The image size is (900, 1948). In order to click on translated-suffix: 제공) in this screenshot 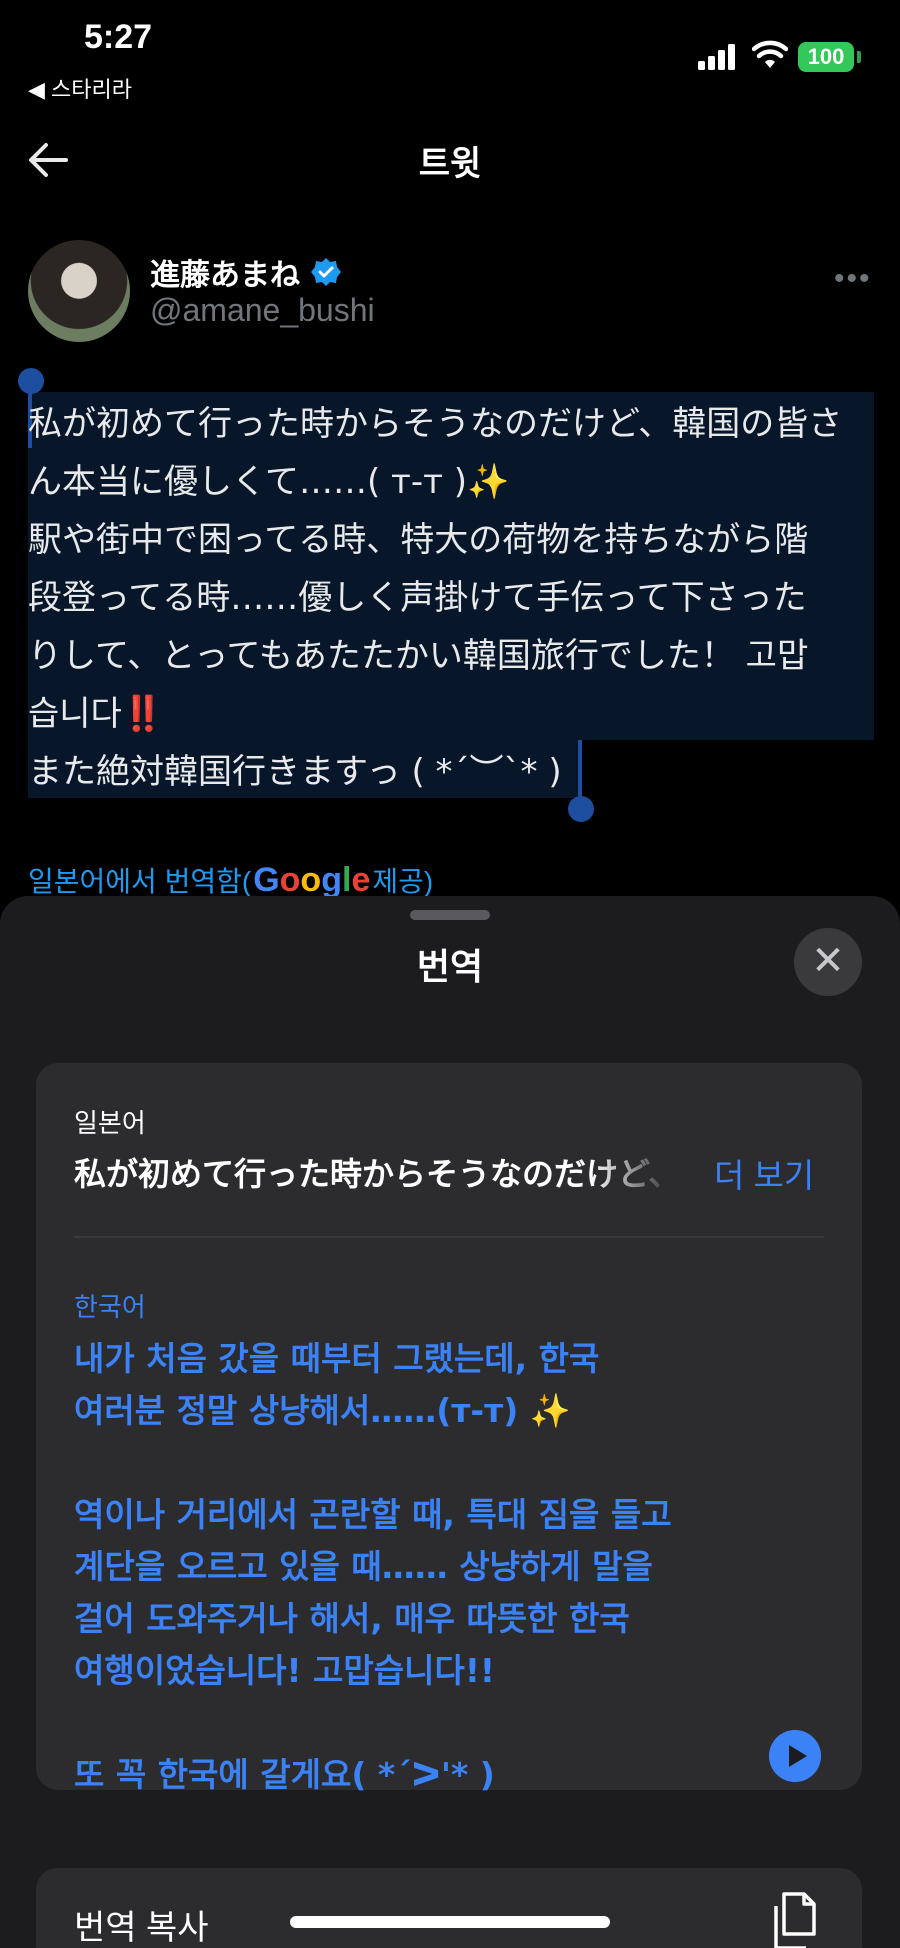, I will do `click(403, 881)`.